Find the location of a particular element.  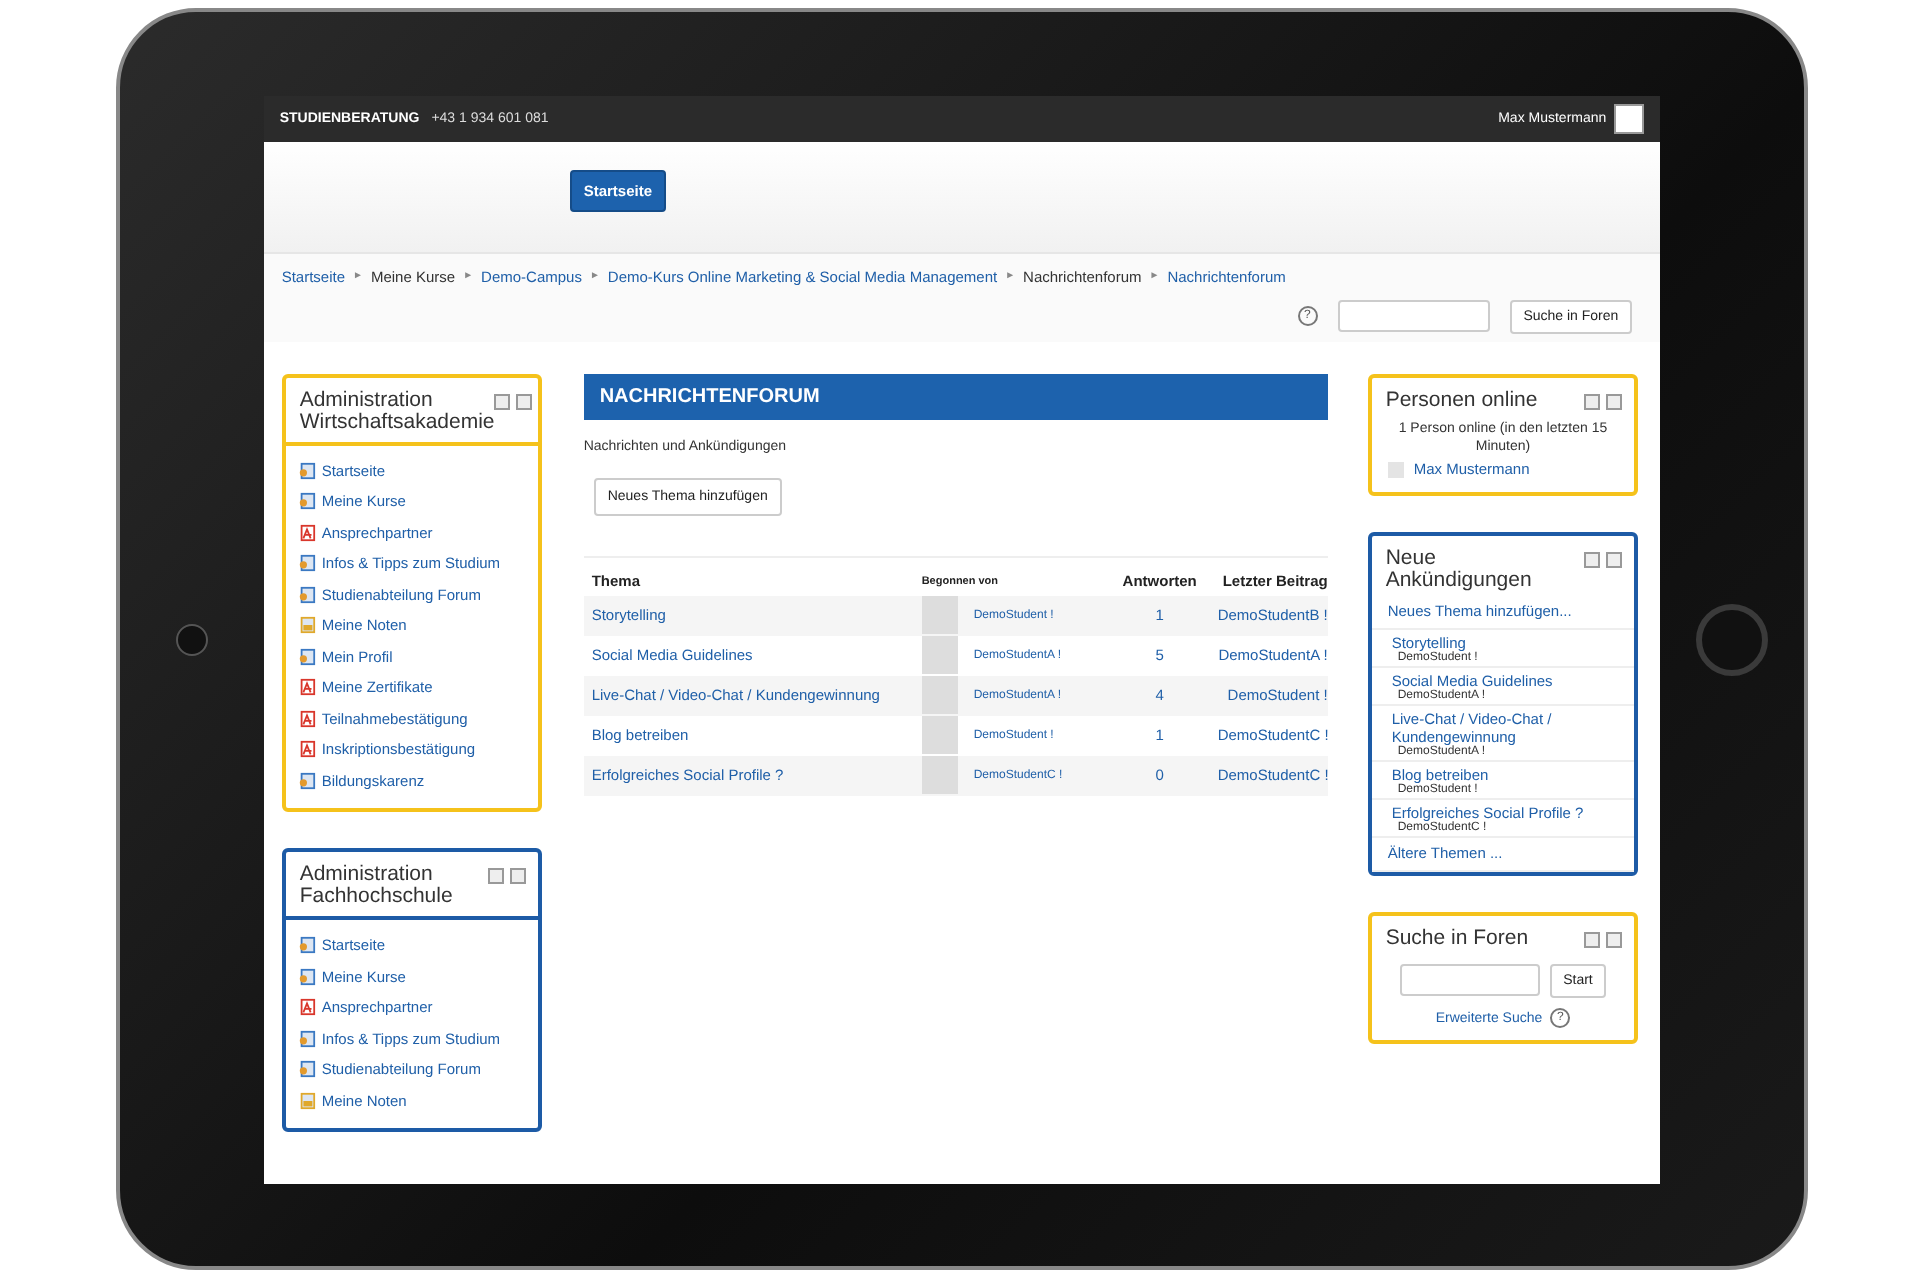

camera-icon is located at coordinates (191, 639).